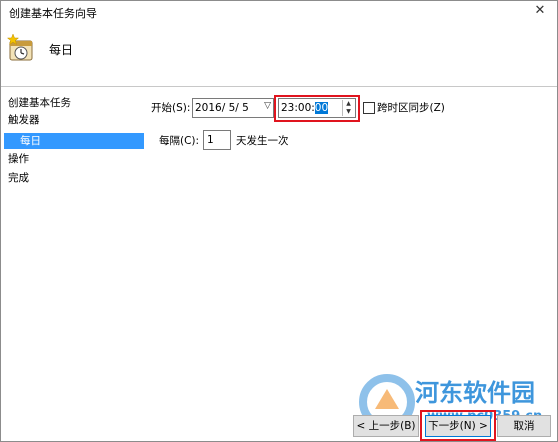 The image size is (558, 442). What do you see at coordinates (74, 141) in the screenshot?
I see `sidebar-item-daily: 每日` at bounding box center [74, 141].